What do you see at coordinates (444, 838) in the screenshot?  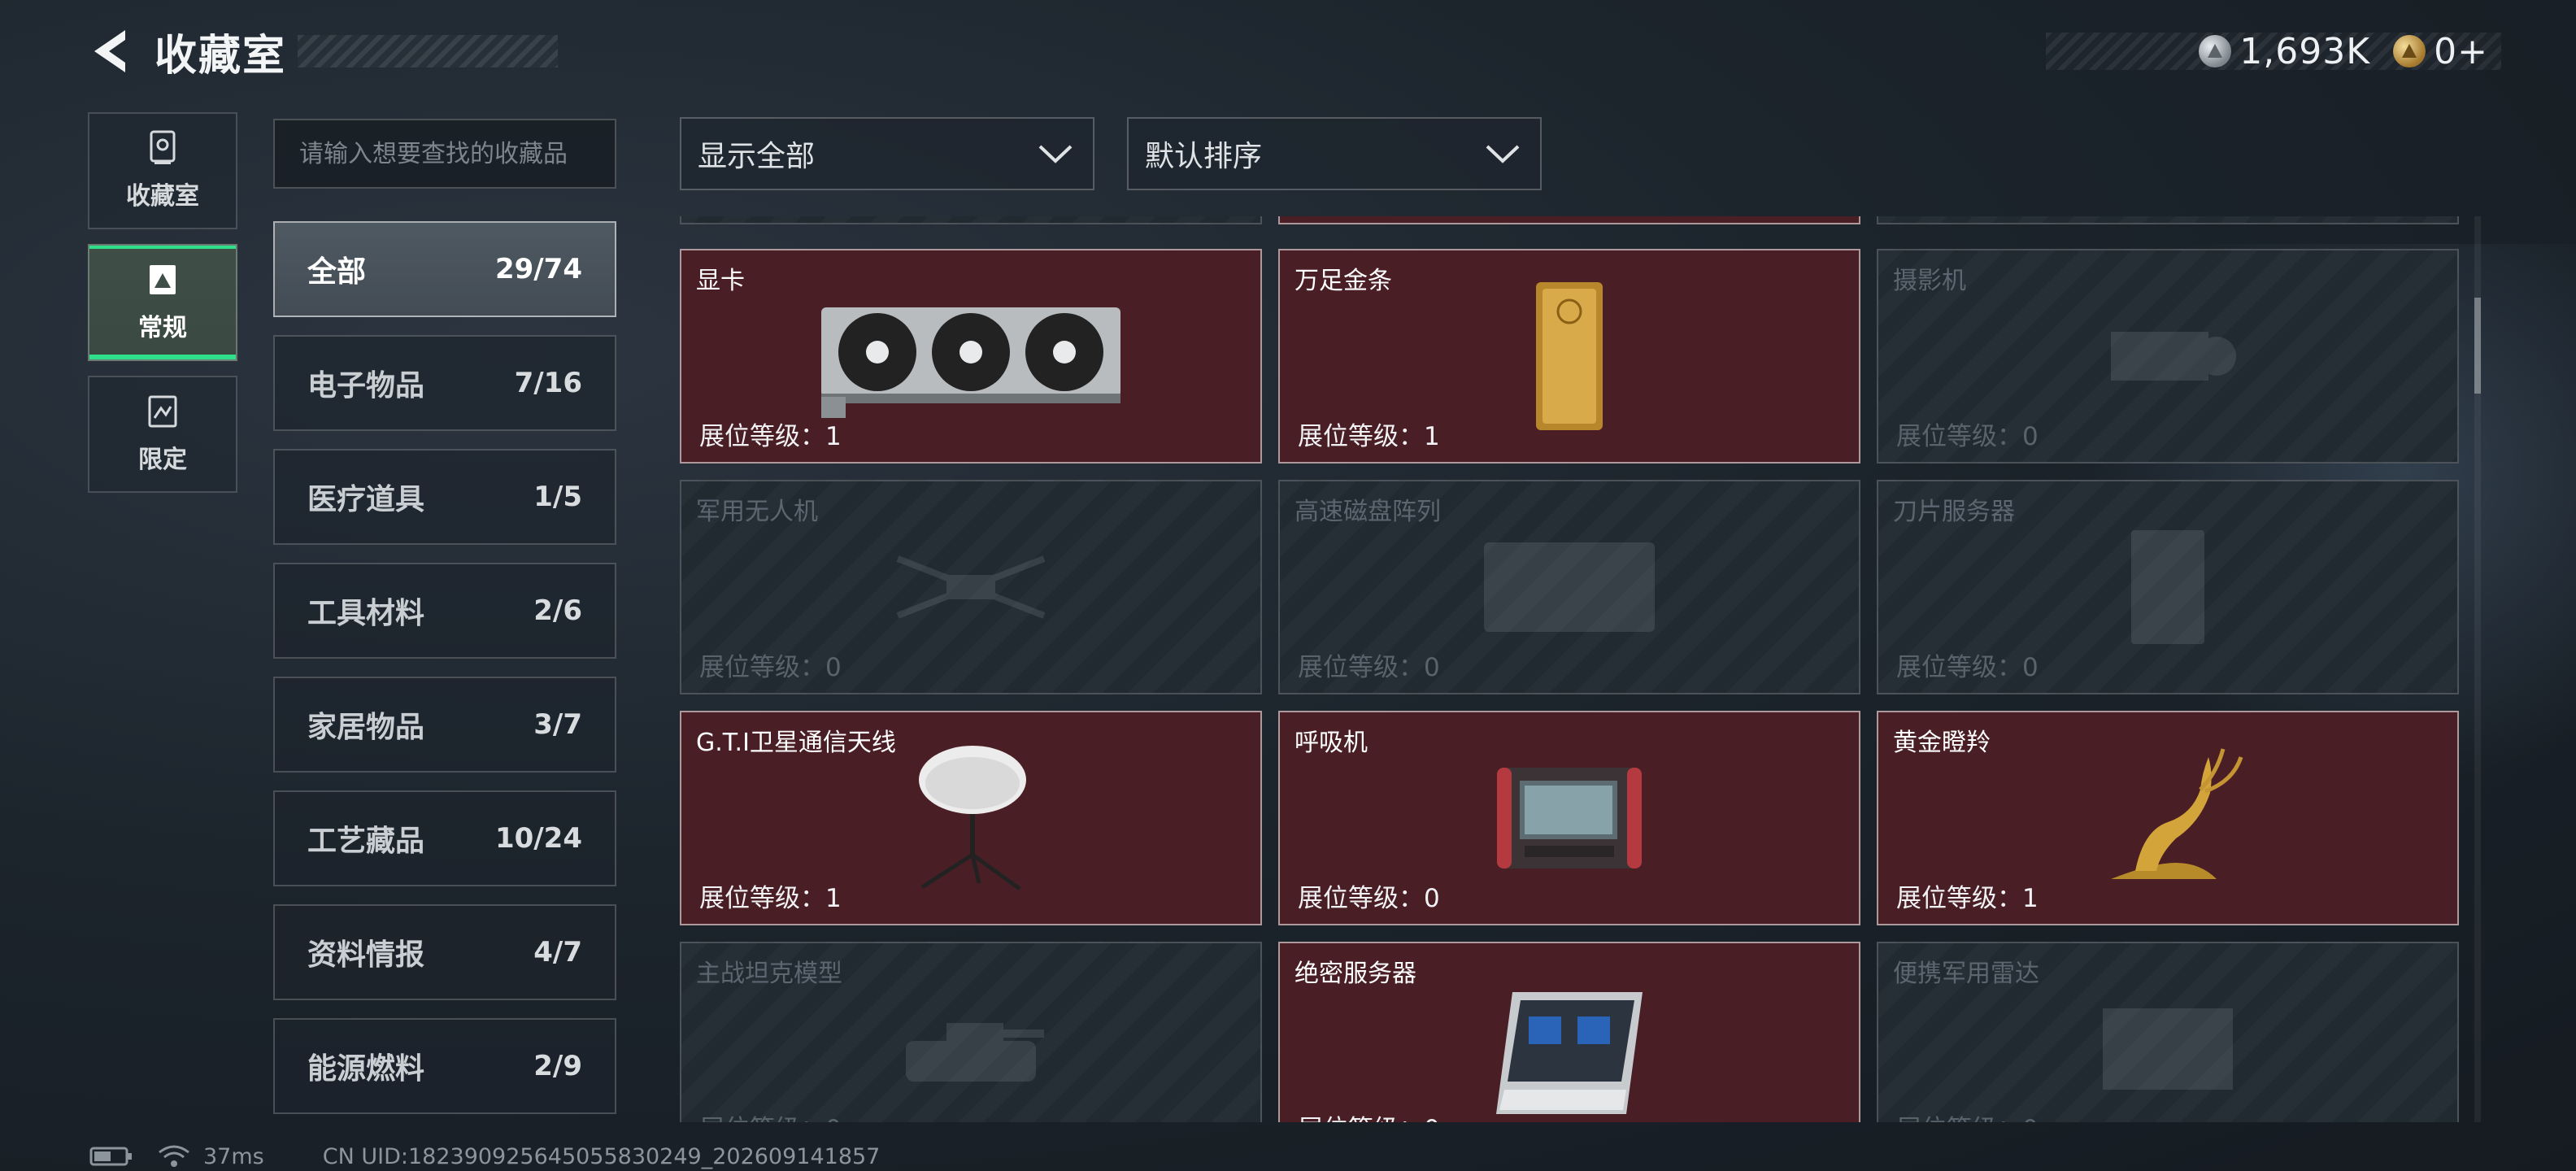 I see `category-crafts: 工艺藏品 10/24` at bounding box center [444, 838].